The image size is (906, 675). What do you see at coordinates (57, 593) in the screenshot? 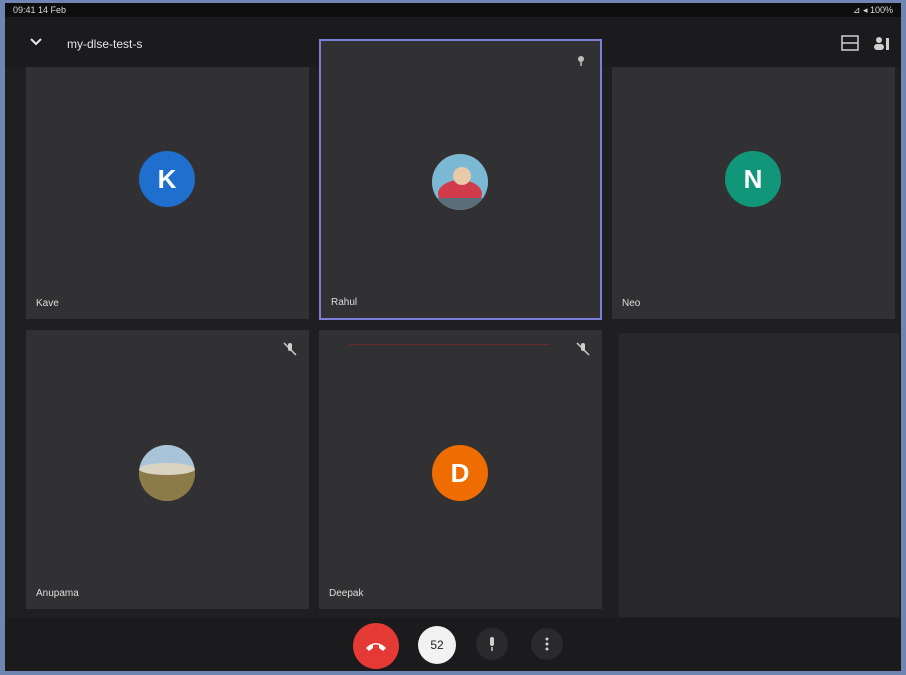
I see `participant-name: Anupama` at bounding box center [57, 593].